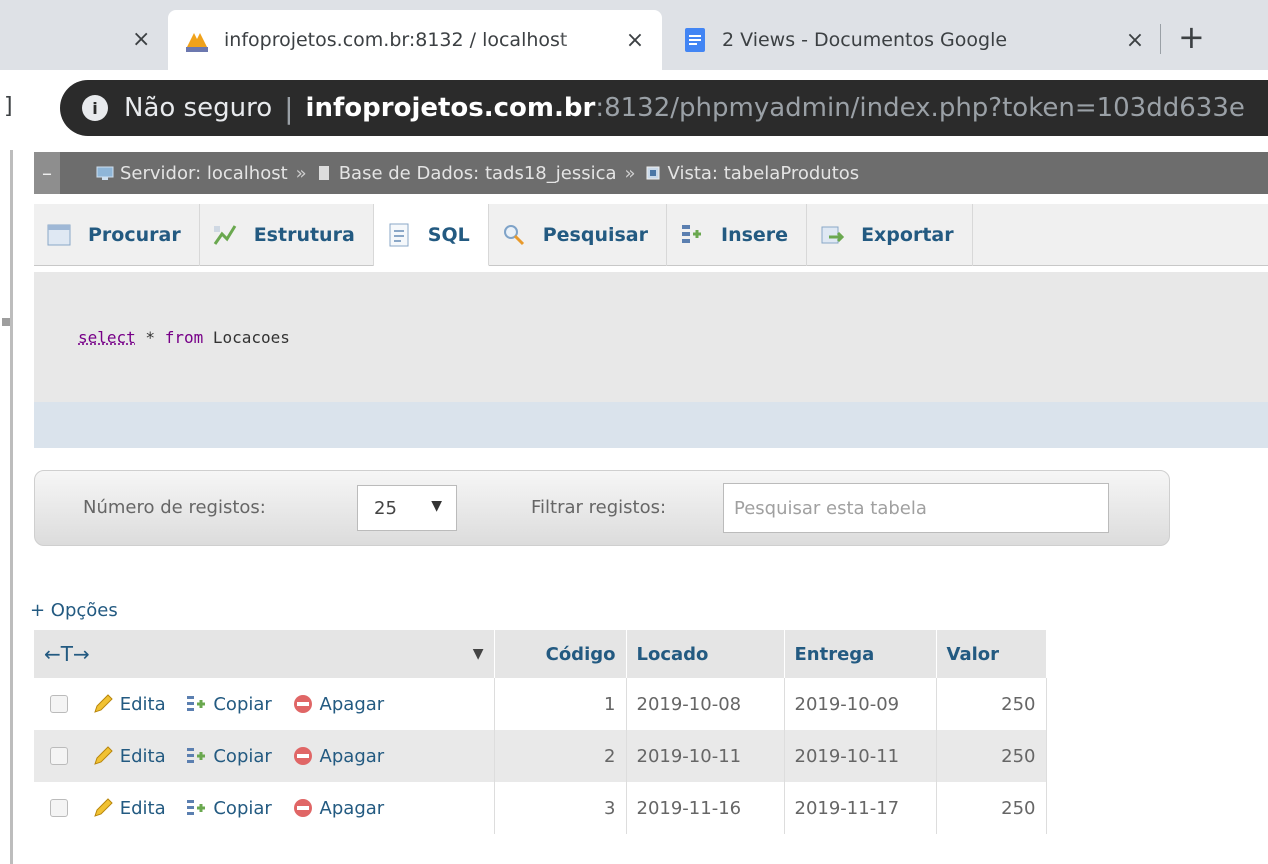 This screenshot has width=1268, height=864. Describe the element at coordinates (174, 507) in the screenshot. I see `rows-per-page-label: Número de registos:` at that location.